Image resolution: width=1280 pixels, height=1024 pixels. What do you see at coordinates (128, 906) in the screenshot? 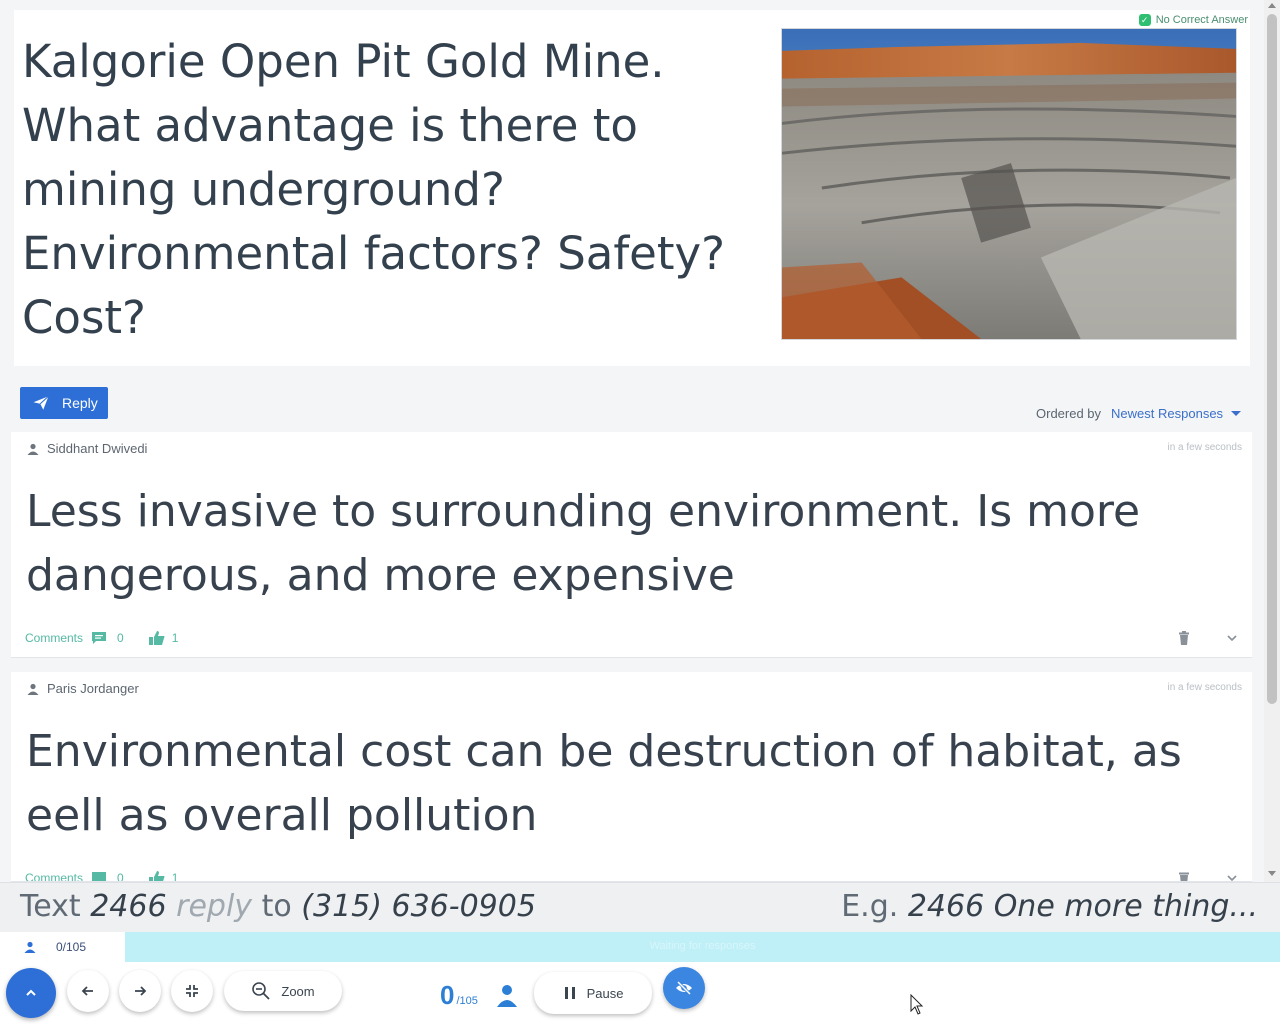
I see `poll-code: 2466` at bounding box center [128, 906].